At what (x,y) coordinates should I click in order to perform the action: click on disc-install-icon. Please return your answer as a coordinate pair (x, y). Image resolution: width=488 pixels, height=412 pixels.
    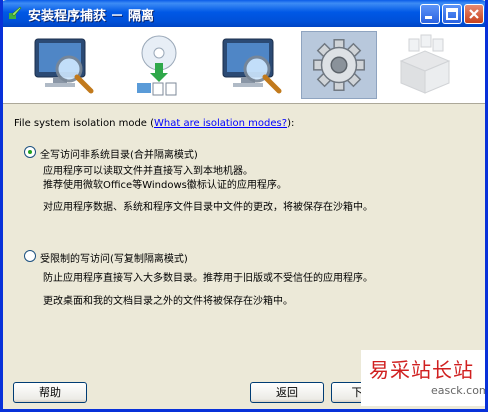
    Looking at the image, I should click on (157, 65).